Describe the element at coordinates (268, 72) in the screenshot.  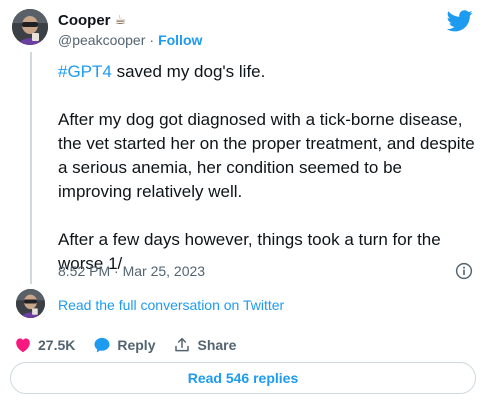
I see `tweet-paragraph-1: #GPT4 saved my dog's life.` at that location.